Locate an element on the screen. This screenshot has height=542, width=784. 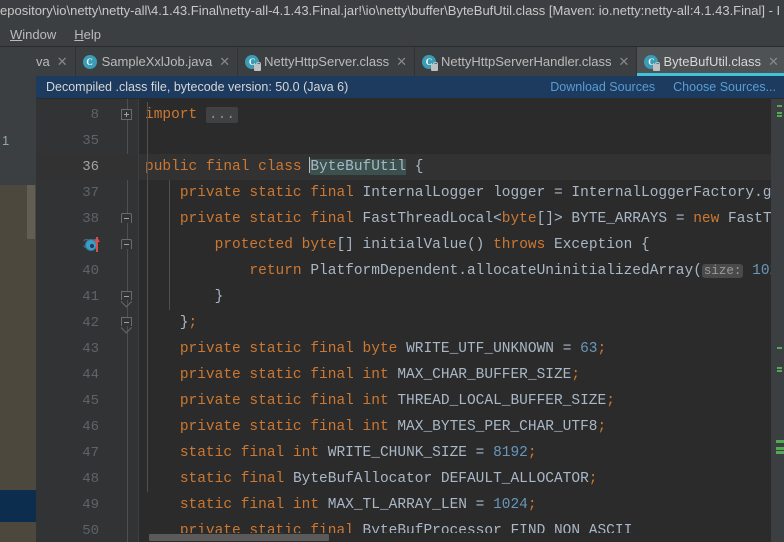
gutter-row: 37 is located at coordinates (87, 193).